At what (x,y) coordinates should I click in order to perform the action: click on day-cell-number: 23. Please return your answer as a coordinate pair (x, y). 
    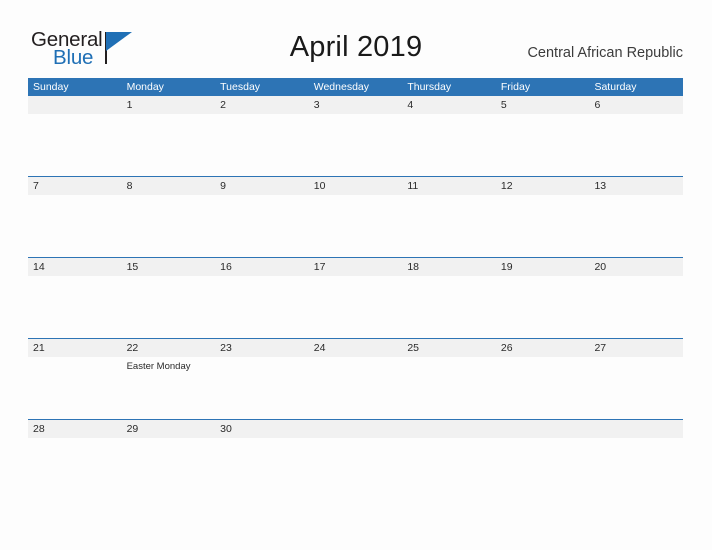
    Looking at the image, I should click on (262, 348).